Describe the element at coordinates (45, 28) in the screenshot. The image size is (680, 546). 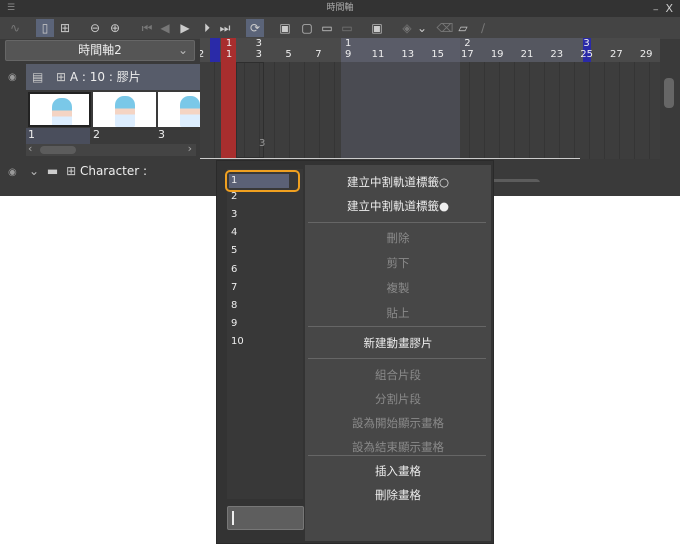
I see `thumbnail-view-icon: ▯` at that location.